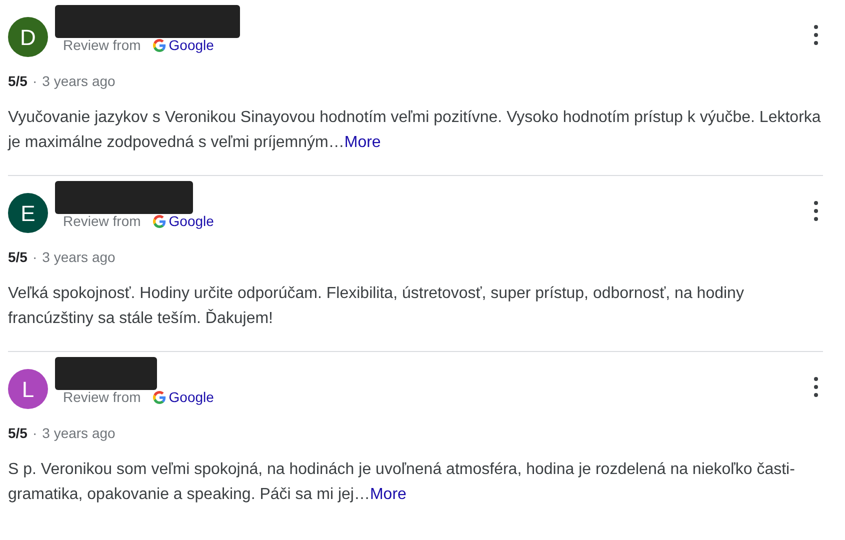 This screenshot has width=845, height=540. Describe the element at coordinates (376, 306) in the screenshot. I see `review-text: Veľká spokojnosť. Hodiny určite odporúčam. Flexibilita, ústretovosť, super prístup, odbornosť, na hodiny francúzštiny sa stále teším. Ďakujem!` at that location.